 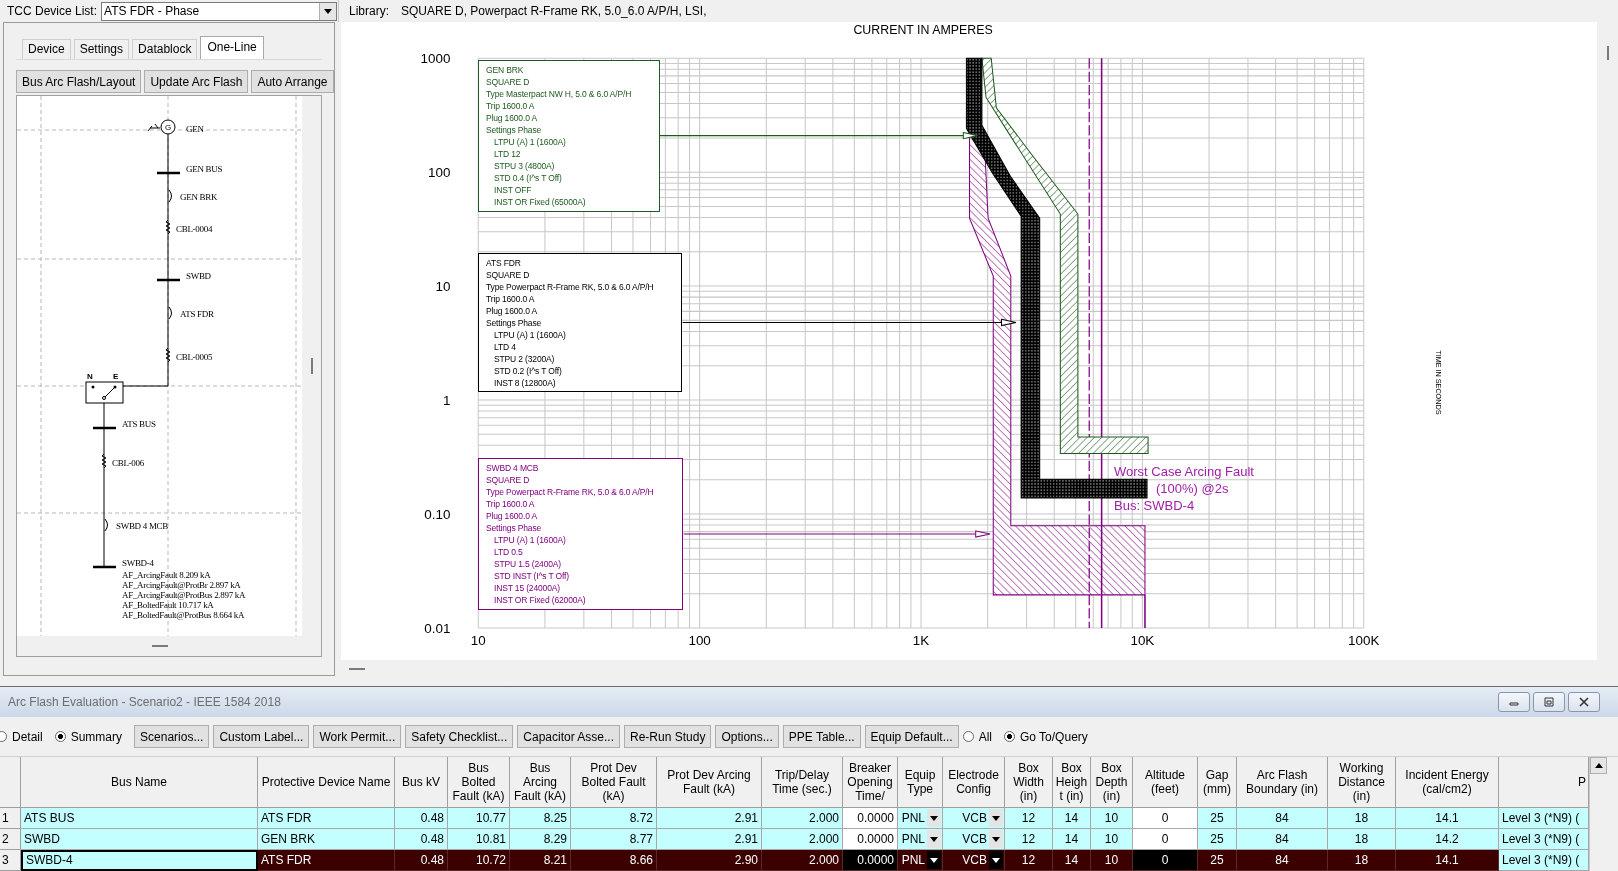 What do you see at coordinates (1029, 782) in the screenshot?
I see `column-header: Box Width (in)` at bounding box center [1029, 782].